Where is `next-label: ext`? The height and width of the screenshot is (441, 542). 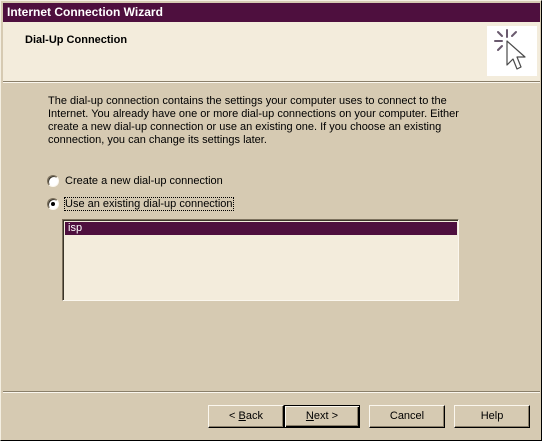 next-label: ext is located at coordinates (321, 416).